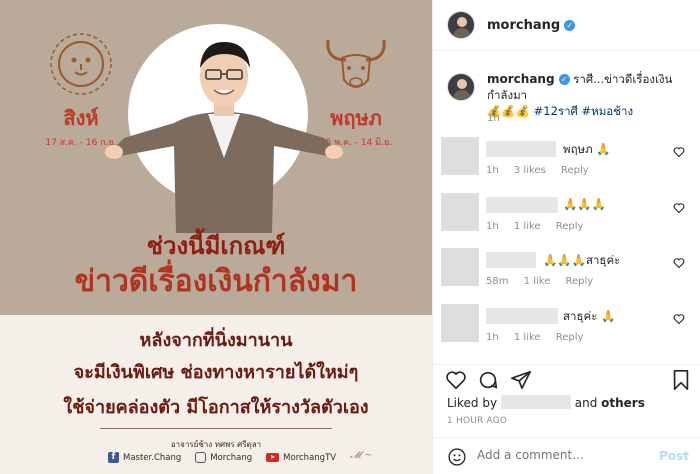  I want to click on comment-text: 🙏🙏🙏สาธุค่ะ, so click(582, 260).